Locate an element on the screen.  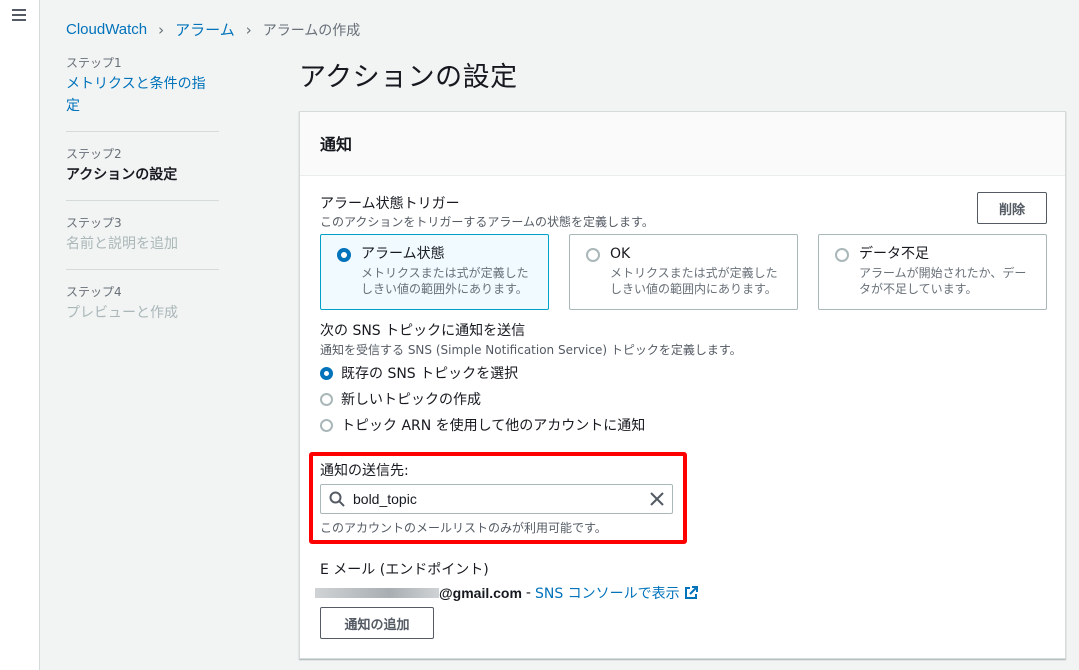
breadcrumb-cloudwatch: CloudWatch is located at coordinates (106, 29).